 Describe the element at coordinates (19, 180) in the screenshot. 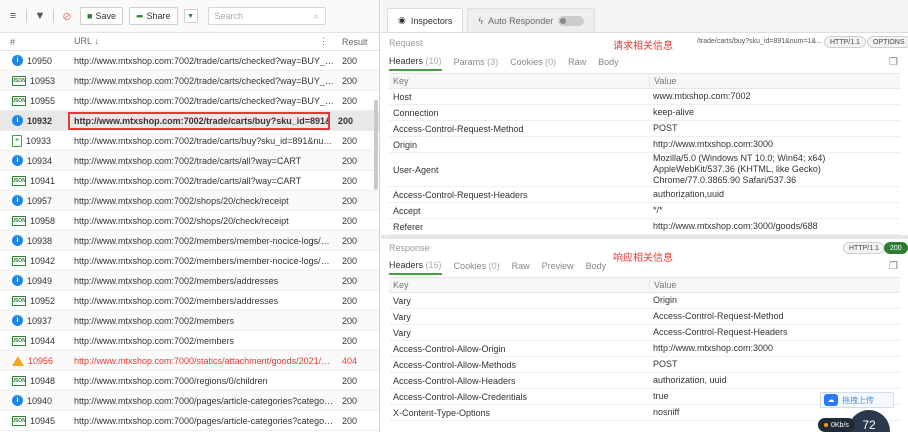

I see `json-icon: JSON` at that location.